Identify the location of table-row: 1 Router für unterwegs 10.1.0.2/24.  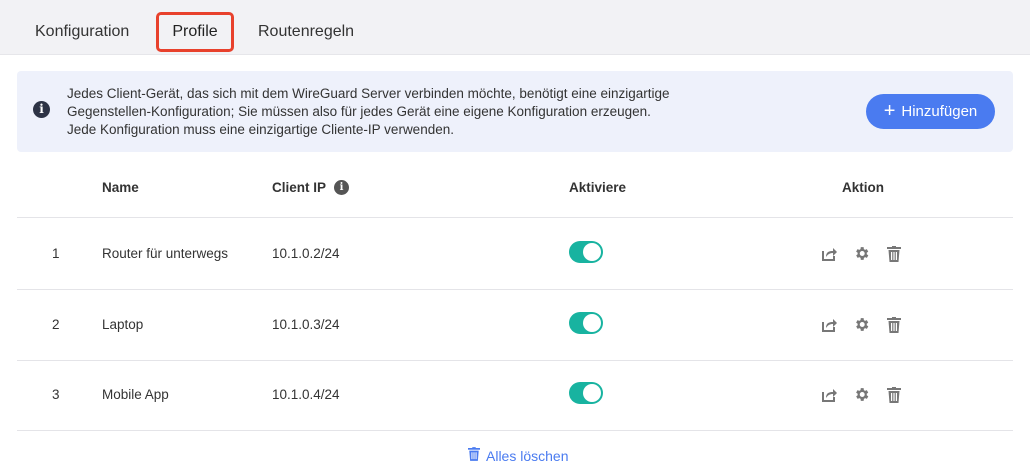
(515, 254).